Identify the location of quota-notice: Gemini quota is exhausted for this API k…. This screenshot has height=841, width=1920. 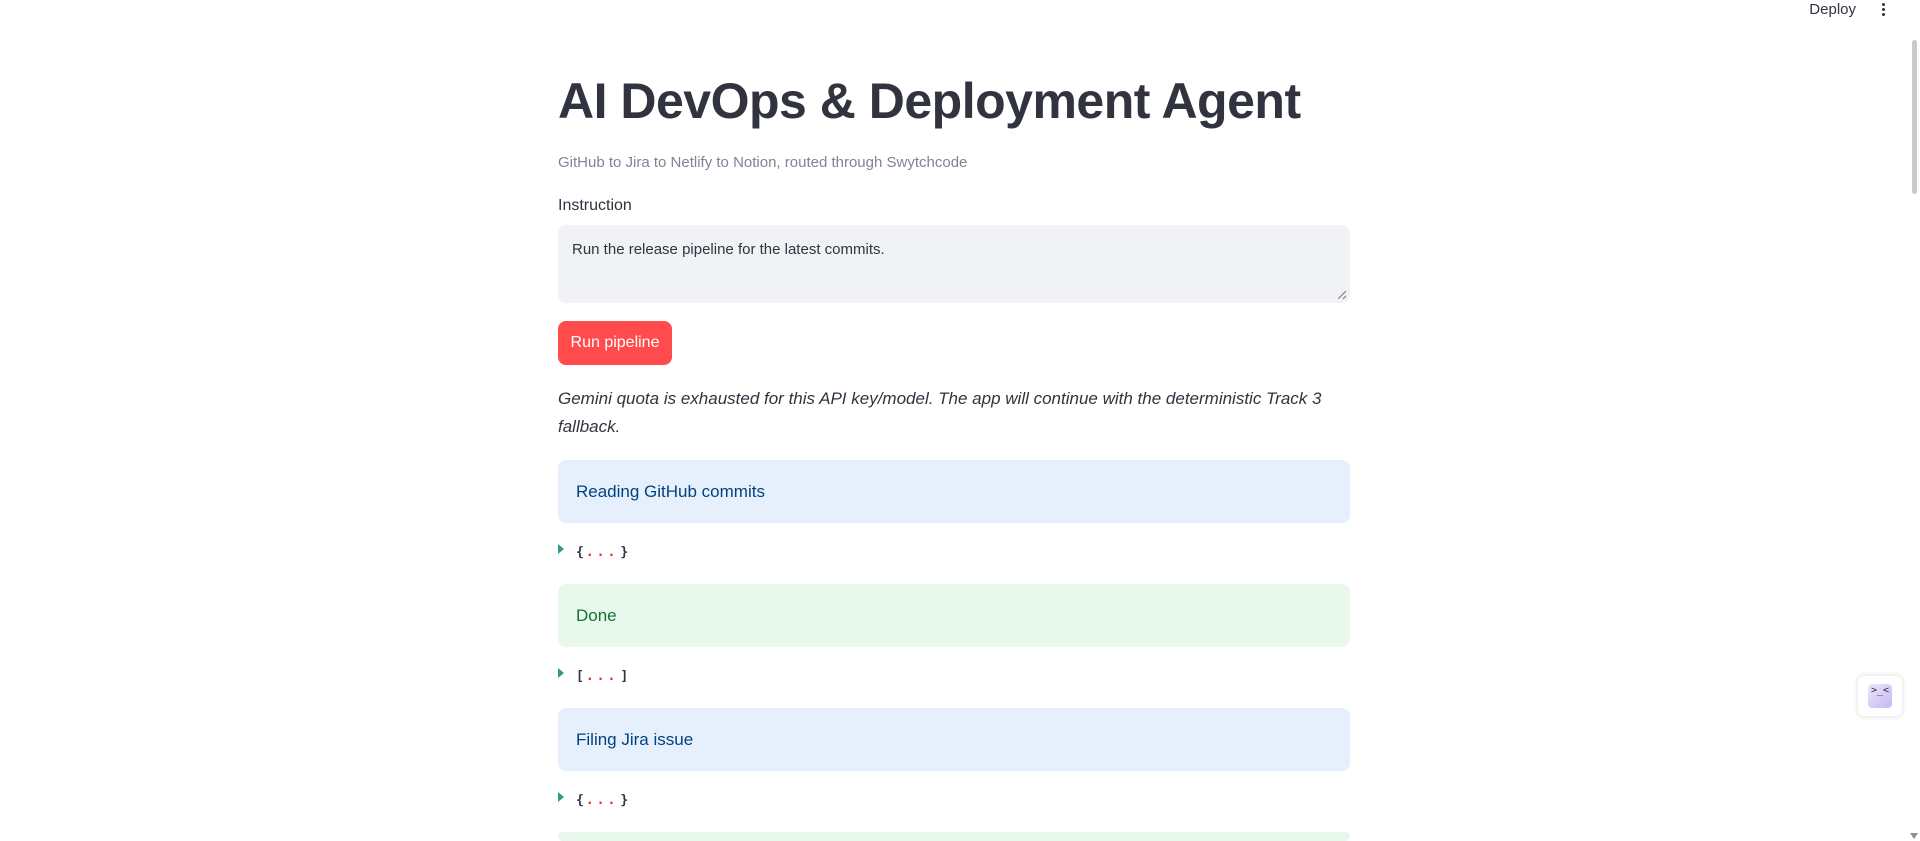
(940, 412).